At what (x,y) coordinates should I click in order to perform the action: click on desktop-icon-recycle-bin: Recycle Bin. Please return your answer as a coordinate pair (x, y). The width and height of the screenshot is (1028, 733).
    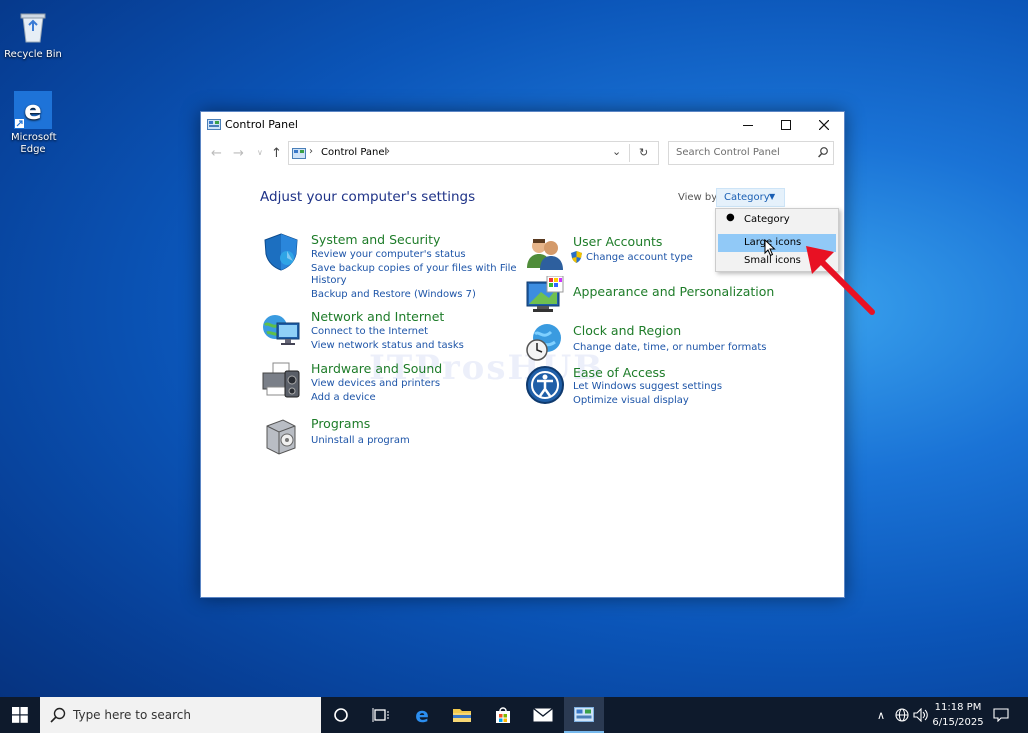
    Looking at the image, I should click on (33, 34).